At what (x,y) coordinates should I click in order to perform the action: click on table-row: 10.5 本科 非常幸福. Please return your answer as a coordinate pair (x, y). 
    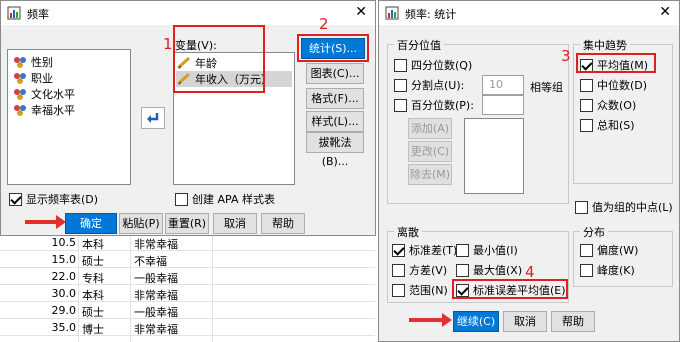
    Looking at the image, I should click on (187, 242).